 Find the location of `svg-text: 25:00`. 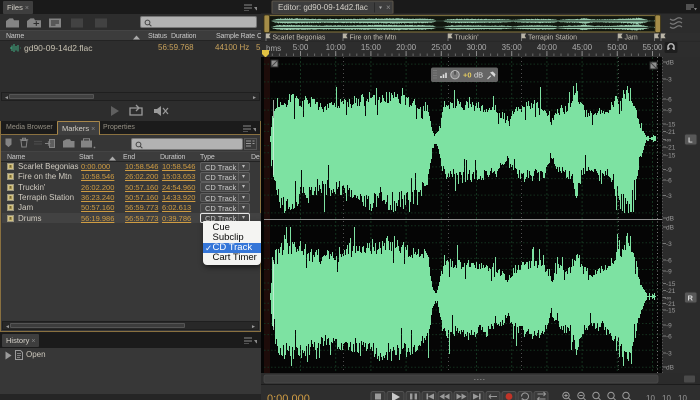

svg-text: 25:00 is located at coordinates (441, 47).